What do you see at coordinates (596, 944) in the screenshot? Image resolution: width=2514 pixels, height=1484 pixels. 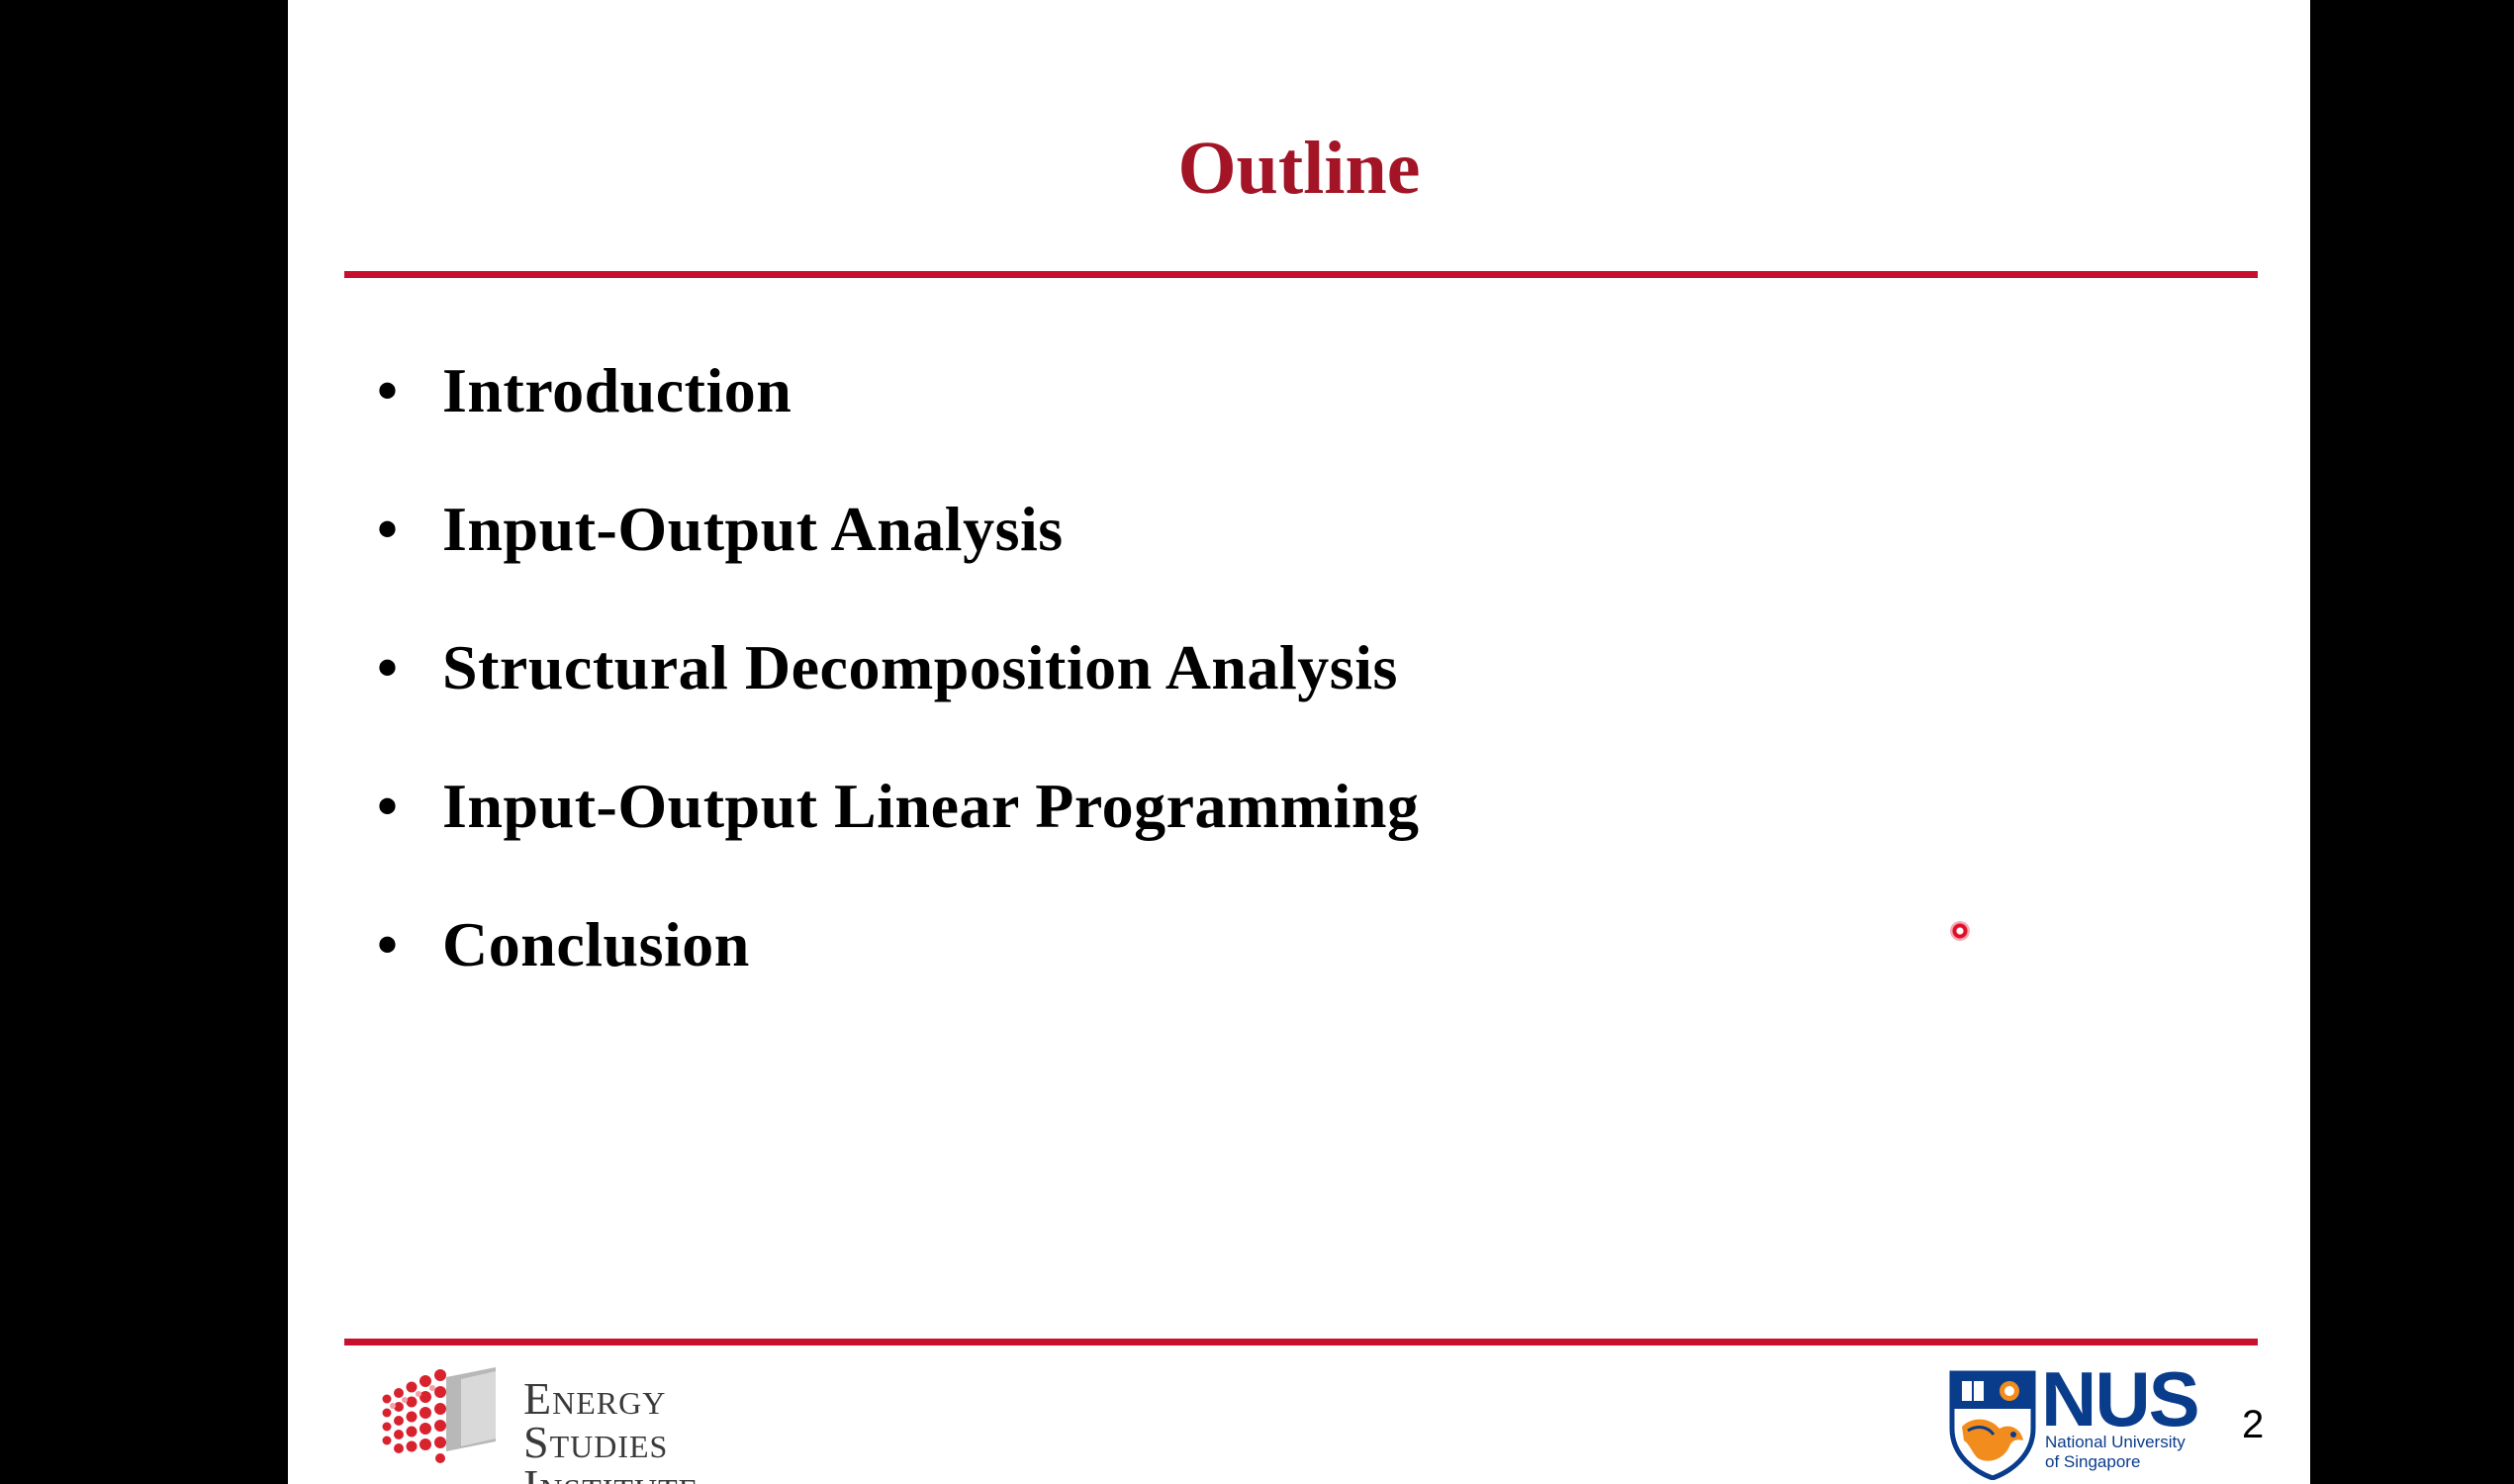 I see `bullet-text: Conclusion` at bounding box center [596, 944].